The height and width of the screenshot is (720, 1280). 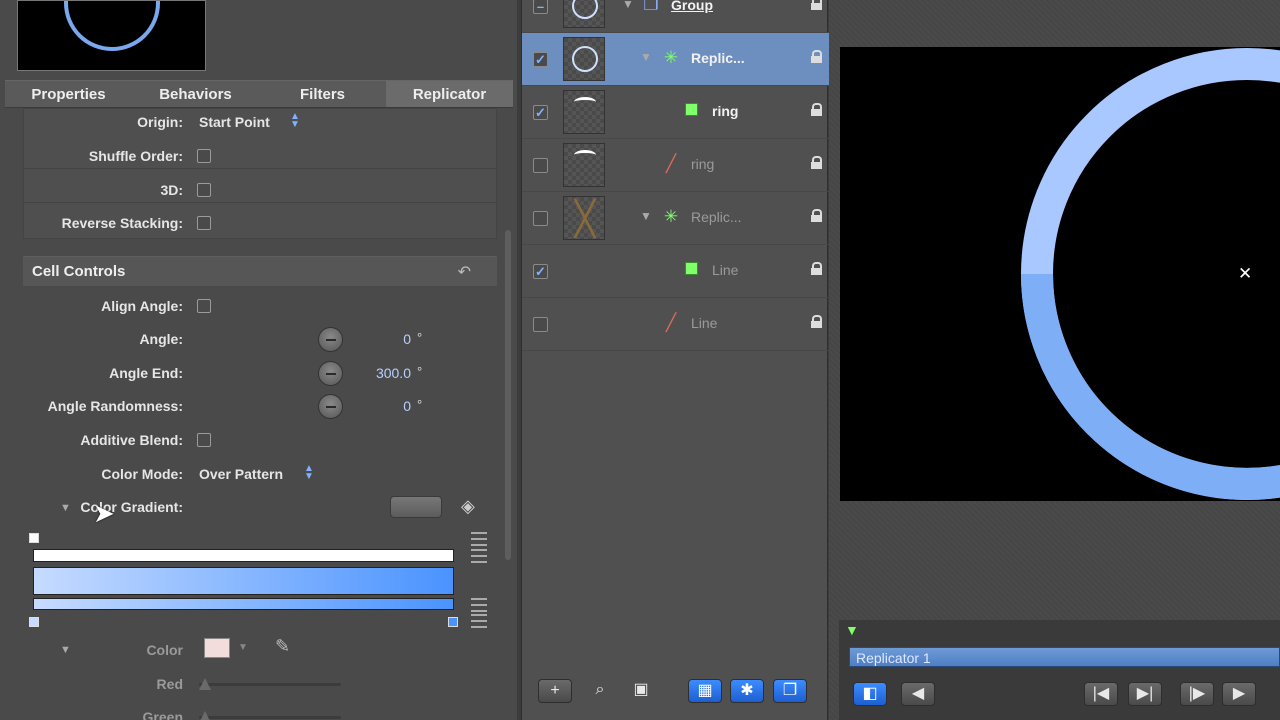 What do you see at coordinates (692, 6) in the screenshot?
I see `layer-name: Group` at bounding box center [692, 6].